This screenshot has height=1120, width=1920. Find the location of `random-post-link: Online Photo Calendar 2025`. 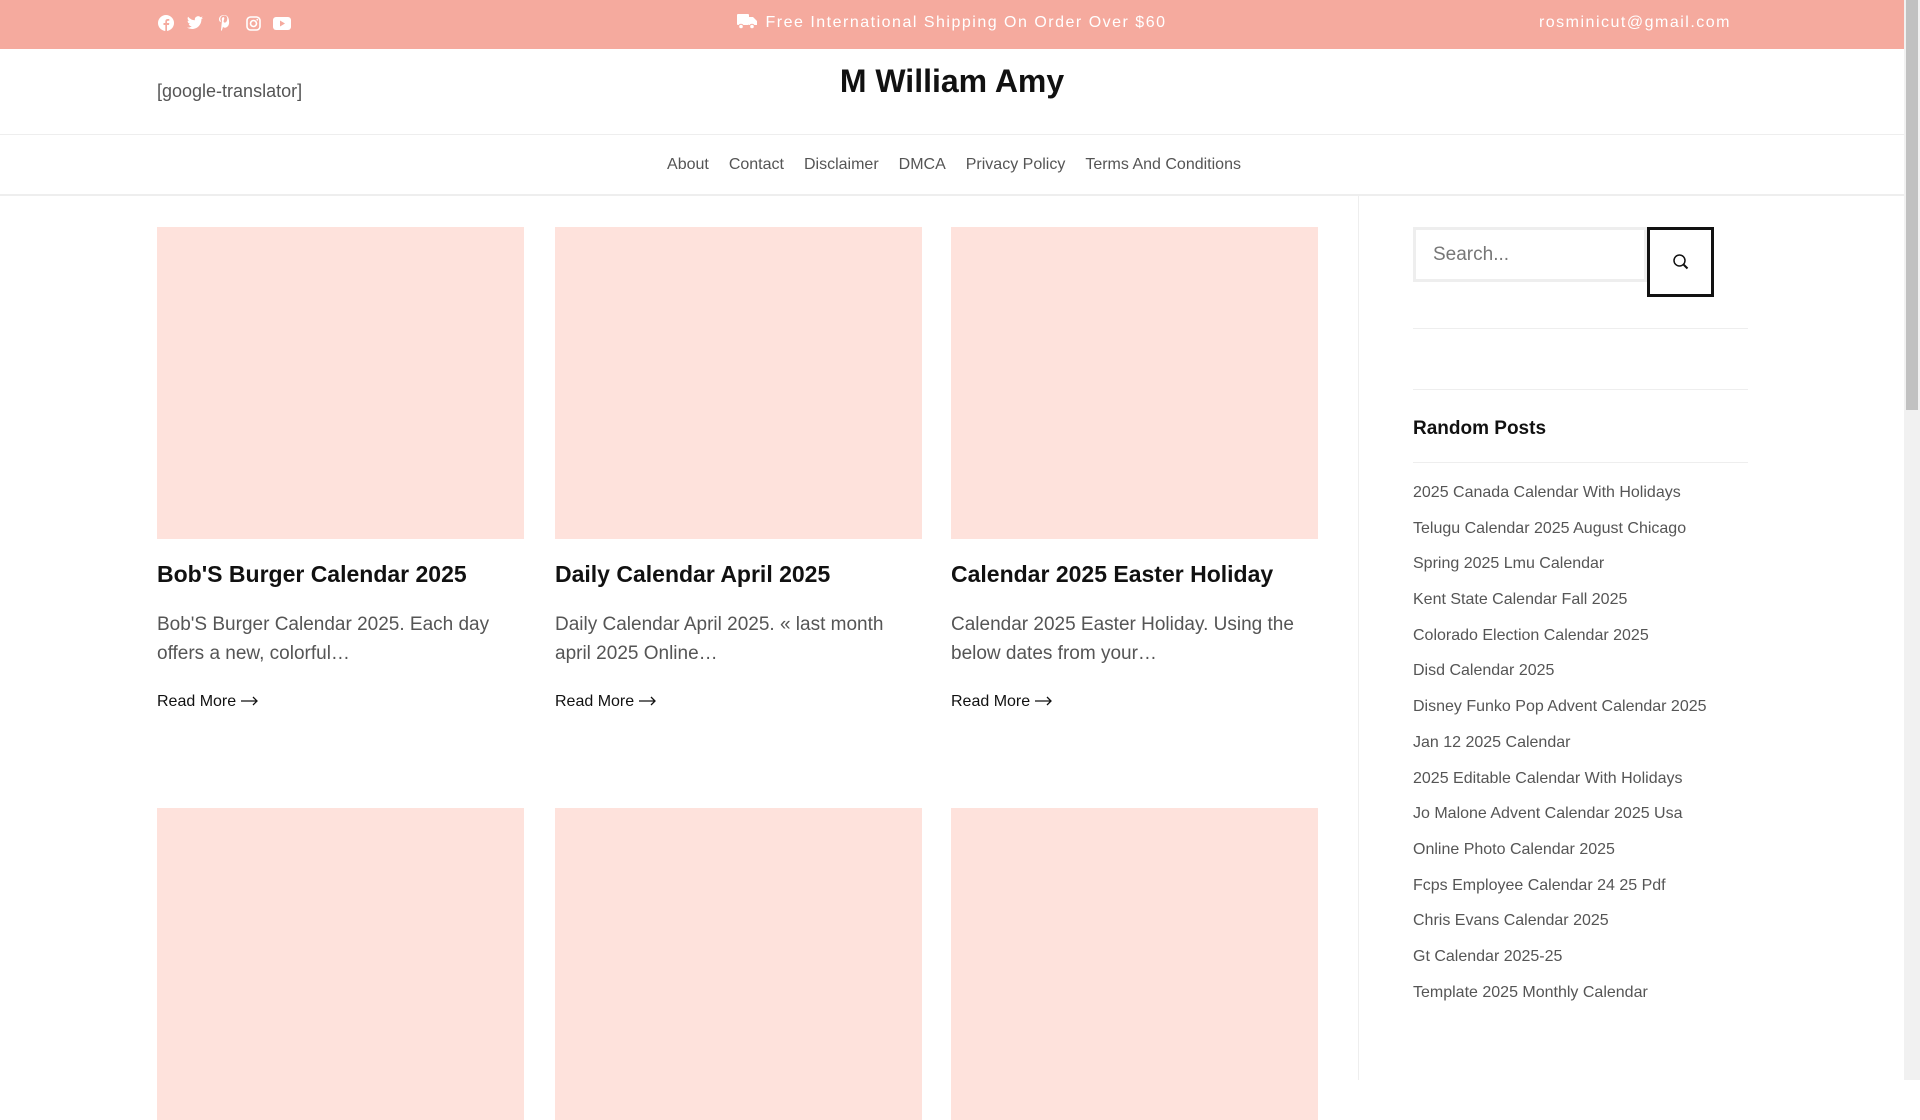

random-post-link: Online Photo Calendar 2025 is located at coordinates (1560, 859).